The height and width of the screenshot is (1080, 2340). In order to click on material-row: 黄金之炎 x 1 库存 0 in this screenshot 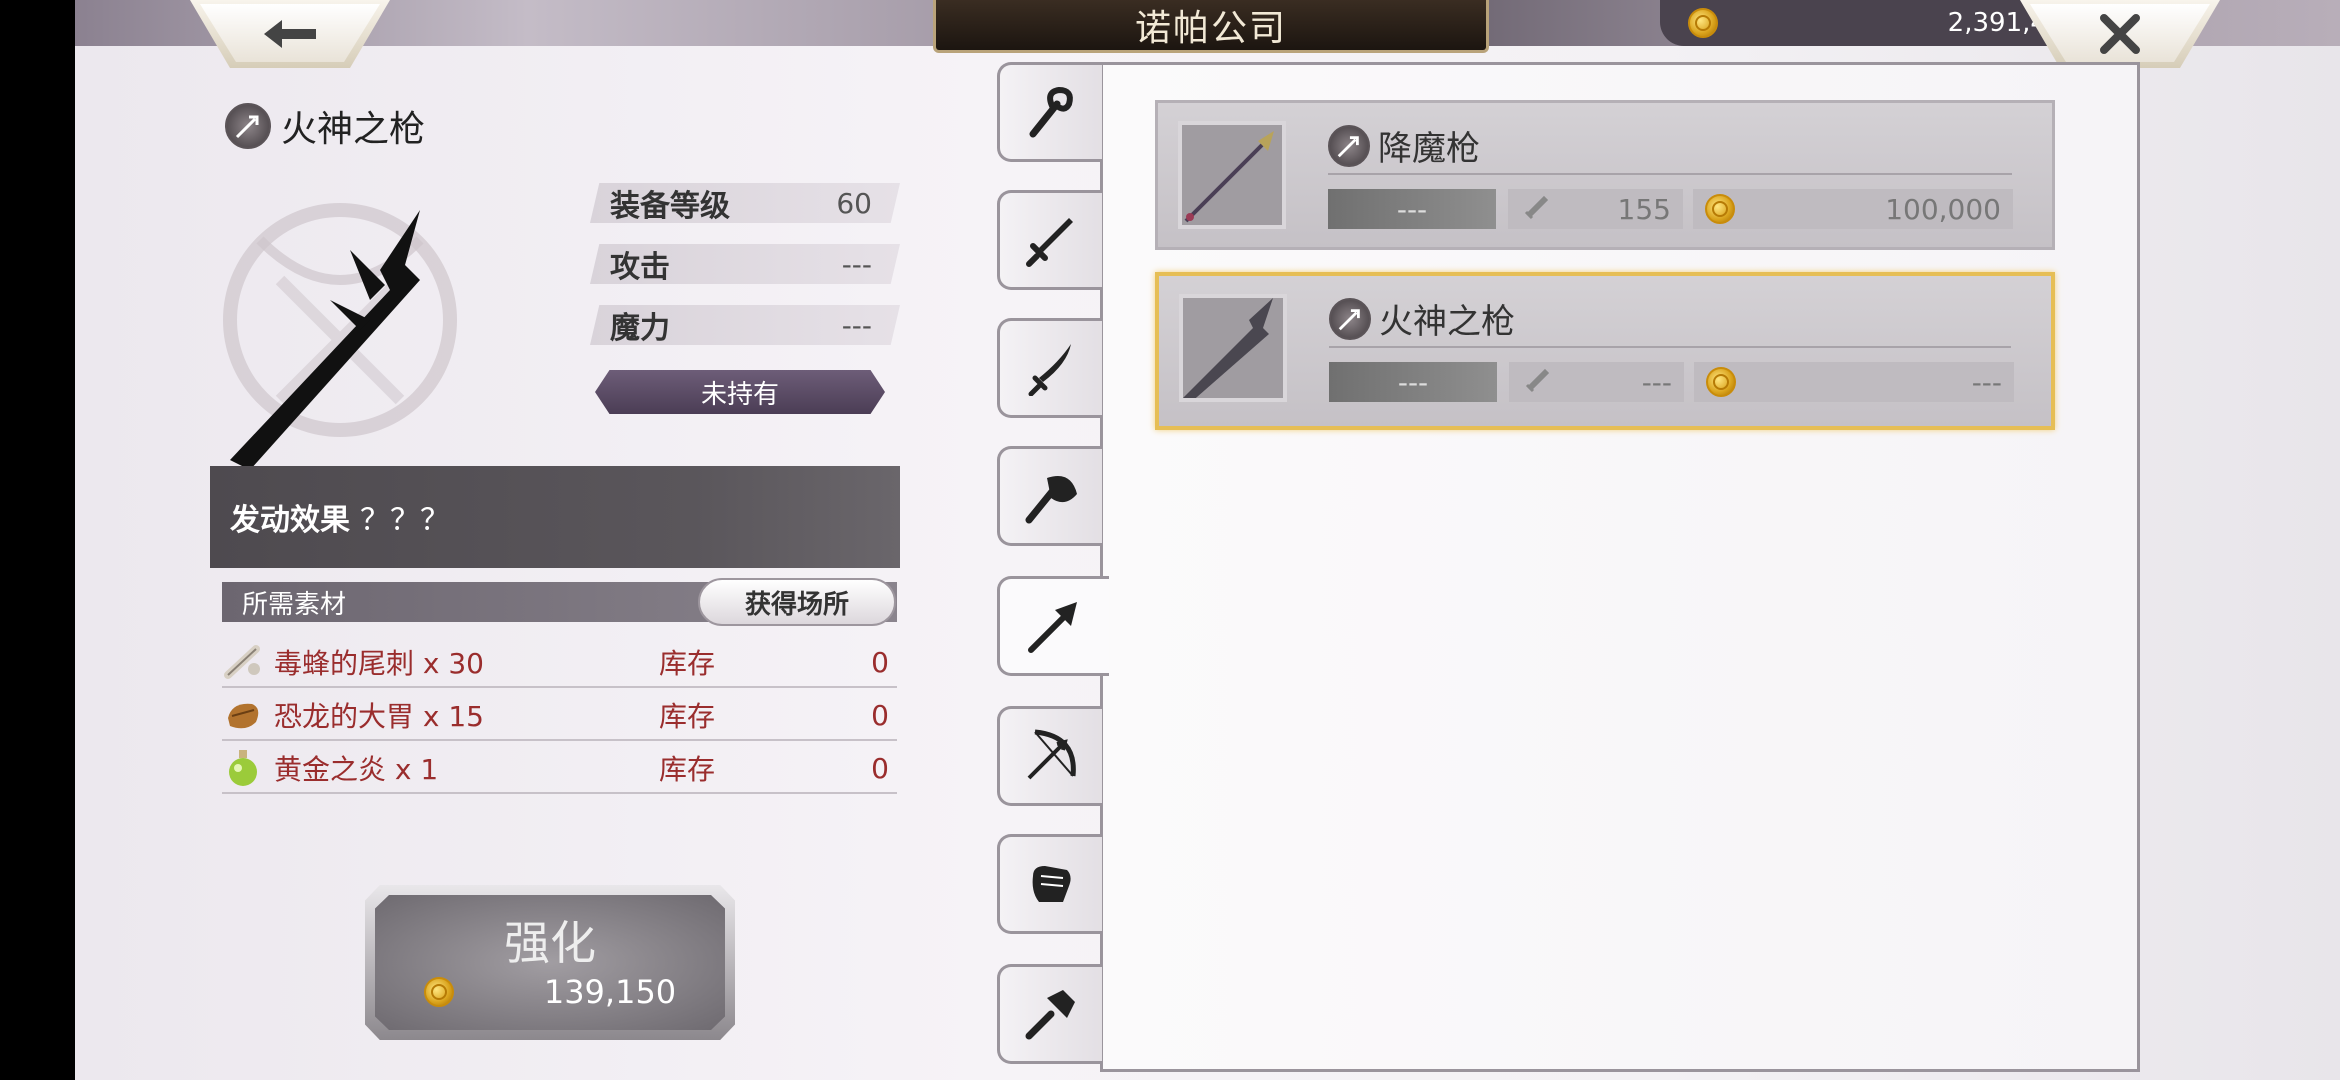, I will do `click(559, 769)`.